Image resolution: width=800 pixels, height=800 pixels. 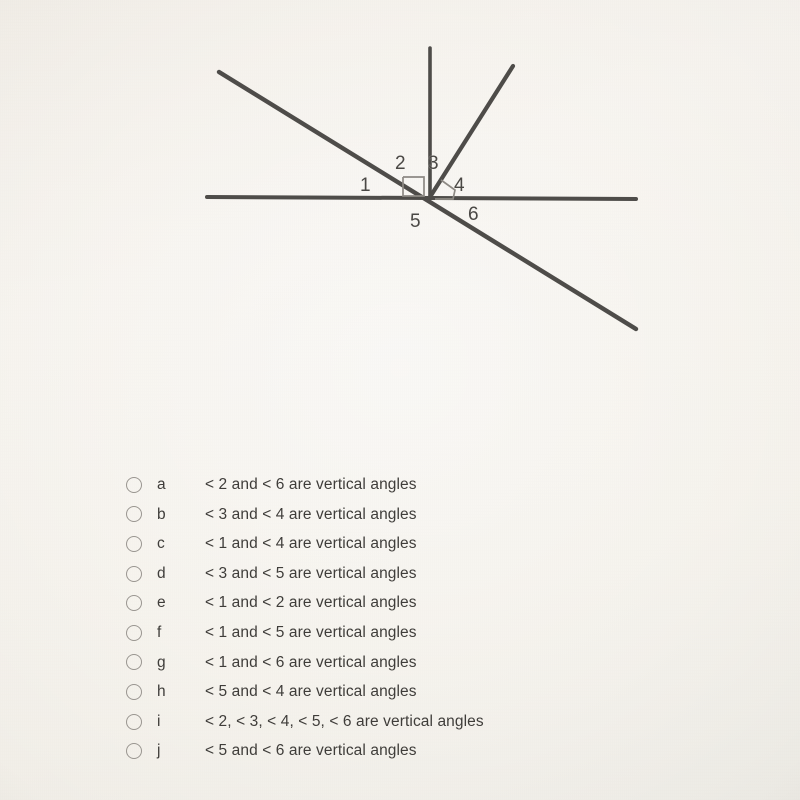 I want to click on radio-button-e, so click(x=134, y=603).